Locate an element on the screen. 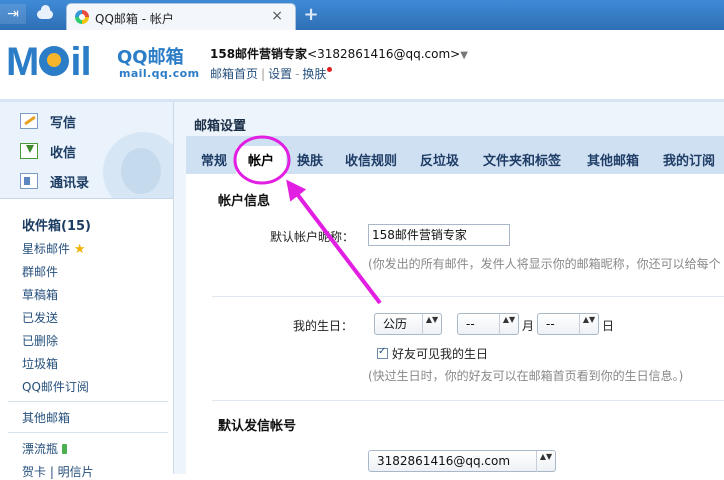 This screenshot has width=724, height=480. tab-anti-spam: 反垃圾 is located at coordinates (439, 159).